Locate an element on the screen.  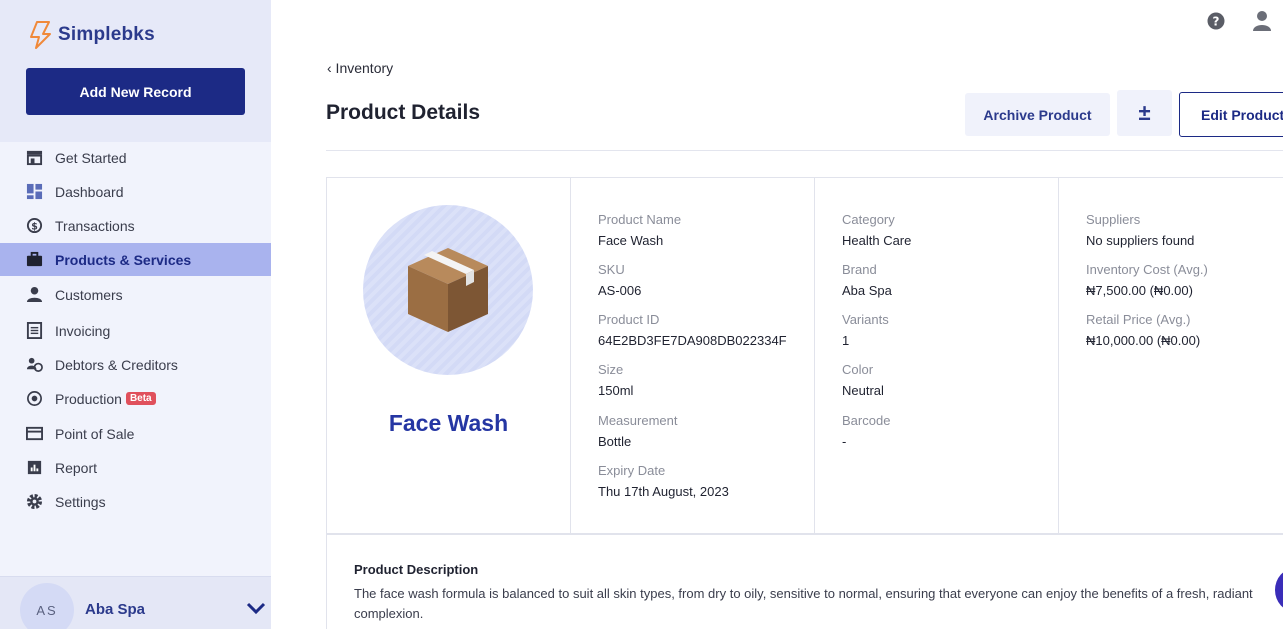
field-value: 64E2BD3FE7DA908DB022334F is located at coordinates (692, 340).